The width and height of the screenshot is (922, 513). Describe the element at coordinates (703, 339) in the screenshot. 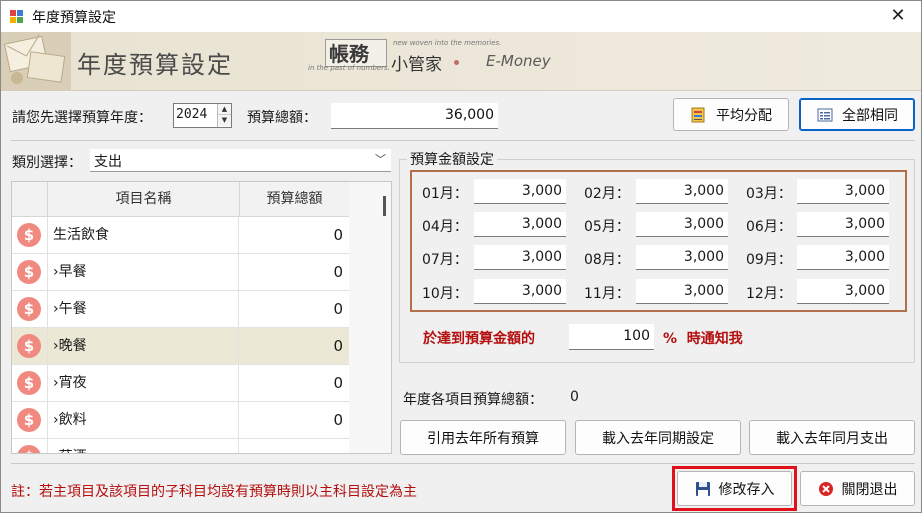

I see `alert-suffix: % 時通知我` at that location.